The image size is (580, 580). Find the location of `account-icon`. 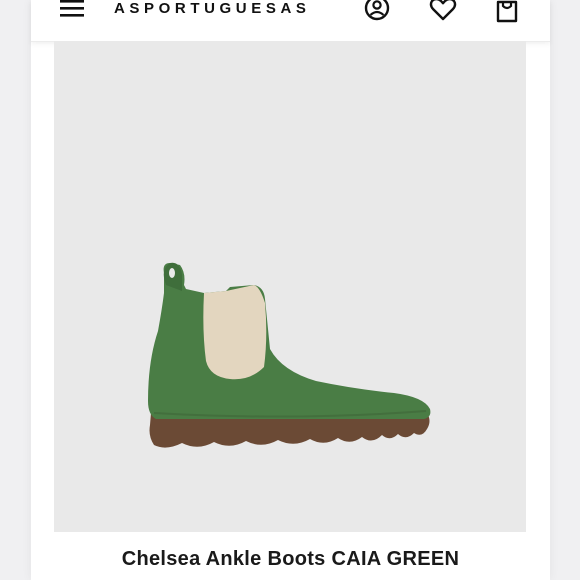

account-icon is located at coordinates (377, 10).